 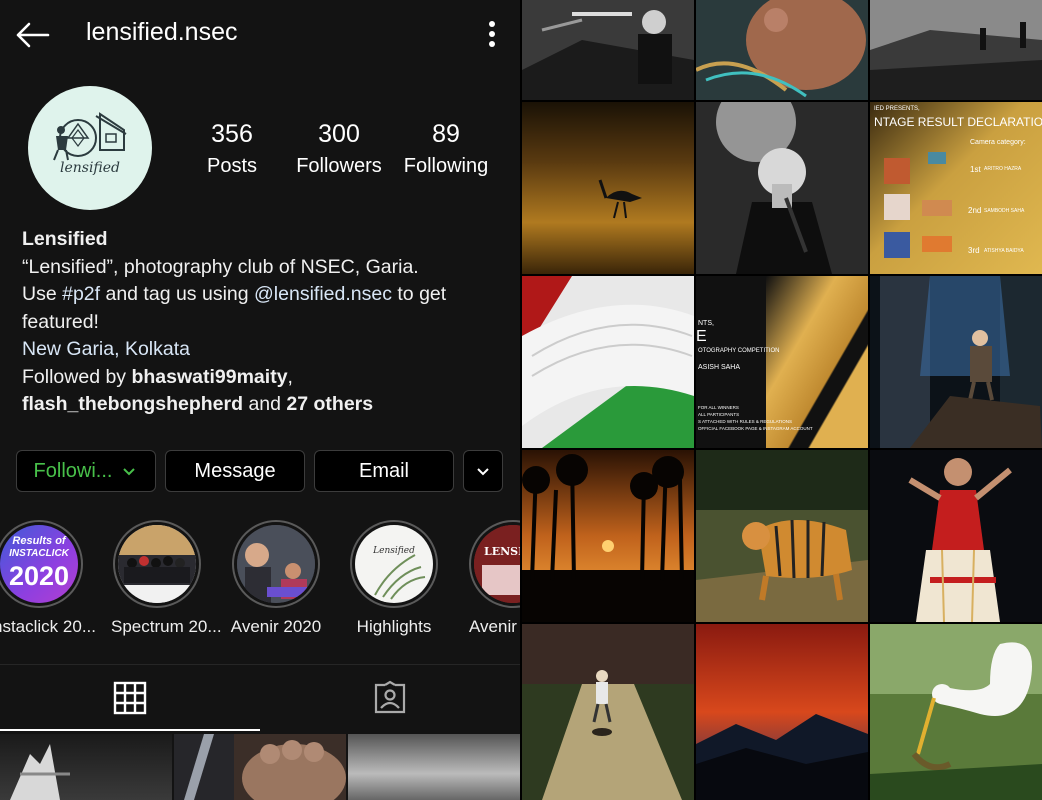 What do you see at coordinates (958, 122) in the screenshot?
I see `declaration-title: NTAGE RESULT DECLARATION` at bounding box center [958, 122].